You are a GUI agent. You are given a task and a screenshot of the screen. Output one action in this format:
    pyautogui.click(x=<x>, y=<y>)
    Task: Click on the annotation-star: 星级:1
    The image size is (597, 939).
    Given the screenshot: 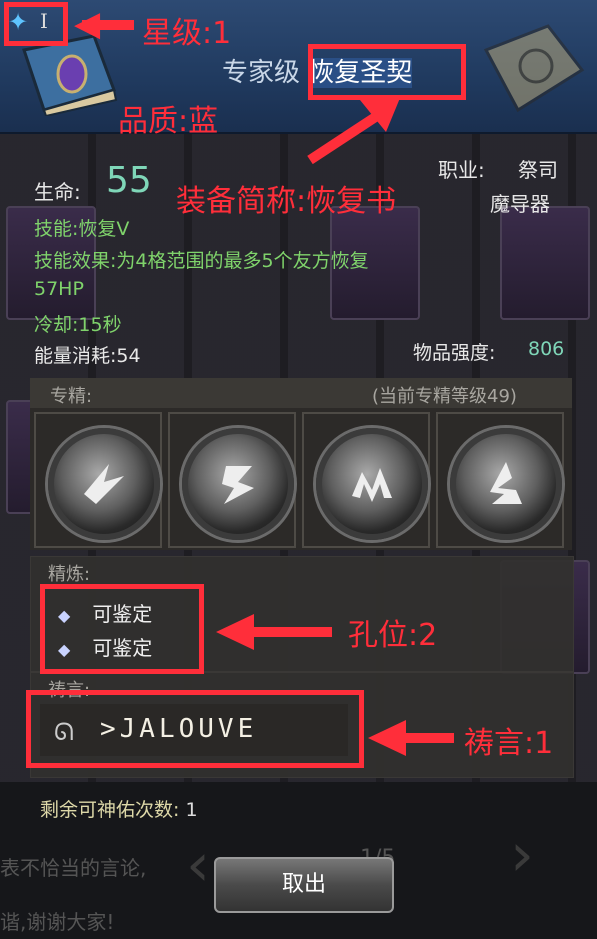 What is the action you would take?
    pyautogui.click(x=187, y=33)
    